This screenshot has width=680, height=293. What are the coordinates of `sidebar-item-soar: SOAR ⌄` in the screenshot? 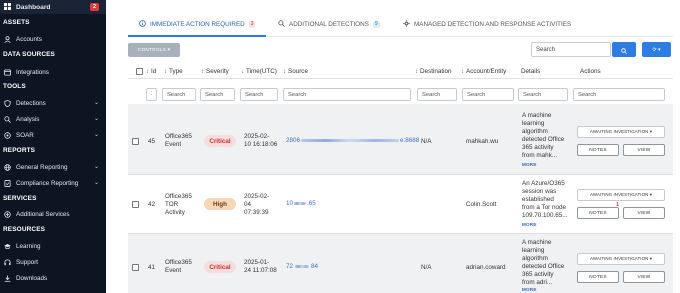 It's located at (53, 135).